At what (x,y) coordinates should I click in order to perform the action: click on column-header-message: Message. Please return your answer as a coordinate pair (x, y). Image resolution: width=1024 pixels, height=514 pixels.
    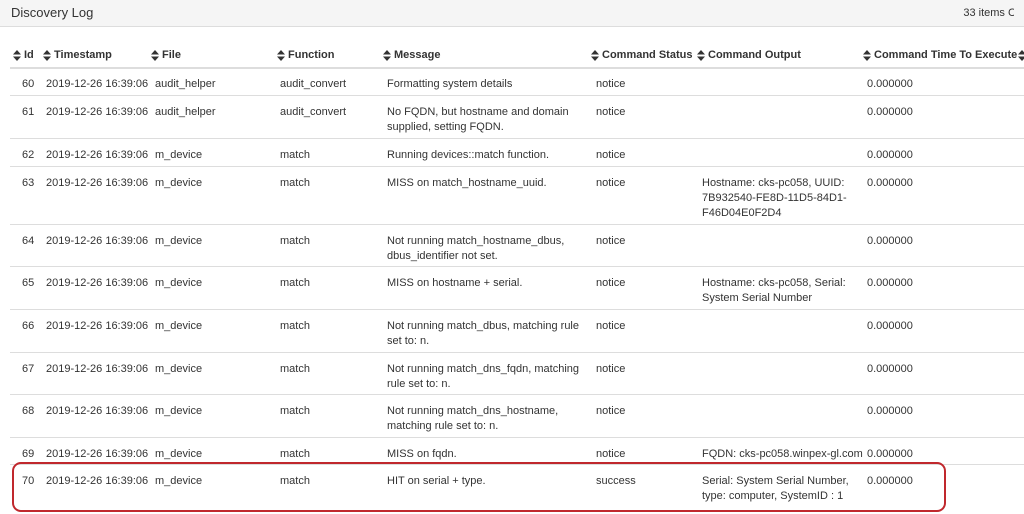
    Looking at the image, I should click on (411, 55).